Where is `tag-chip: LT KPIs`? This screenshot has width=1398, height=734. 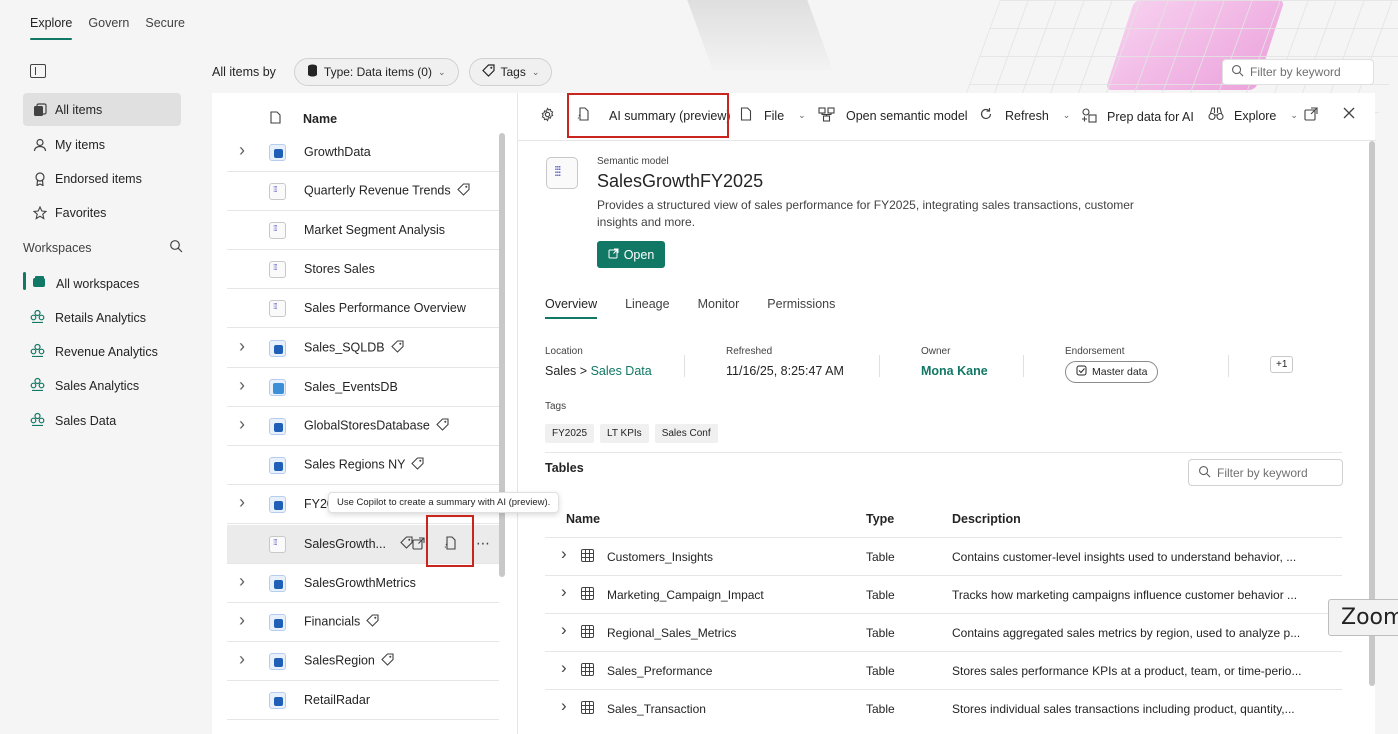 tag-chip: LT KPIs is located at coordinates (624, 433).